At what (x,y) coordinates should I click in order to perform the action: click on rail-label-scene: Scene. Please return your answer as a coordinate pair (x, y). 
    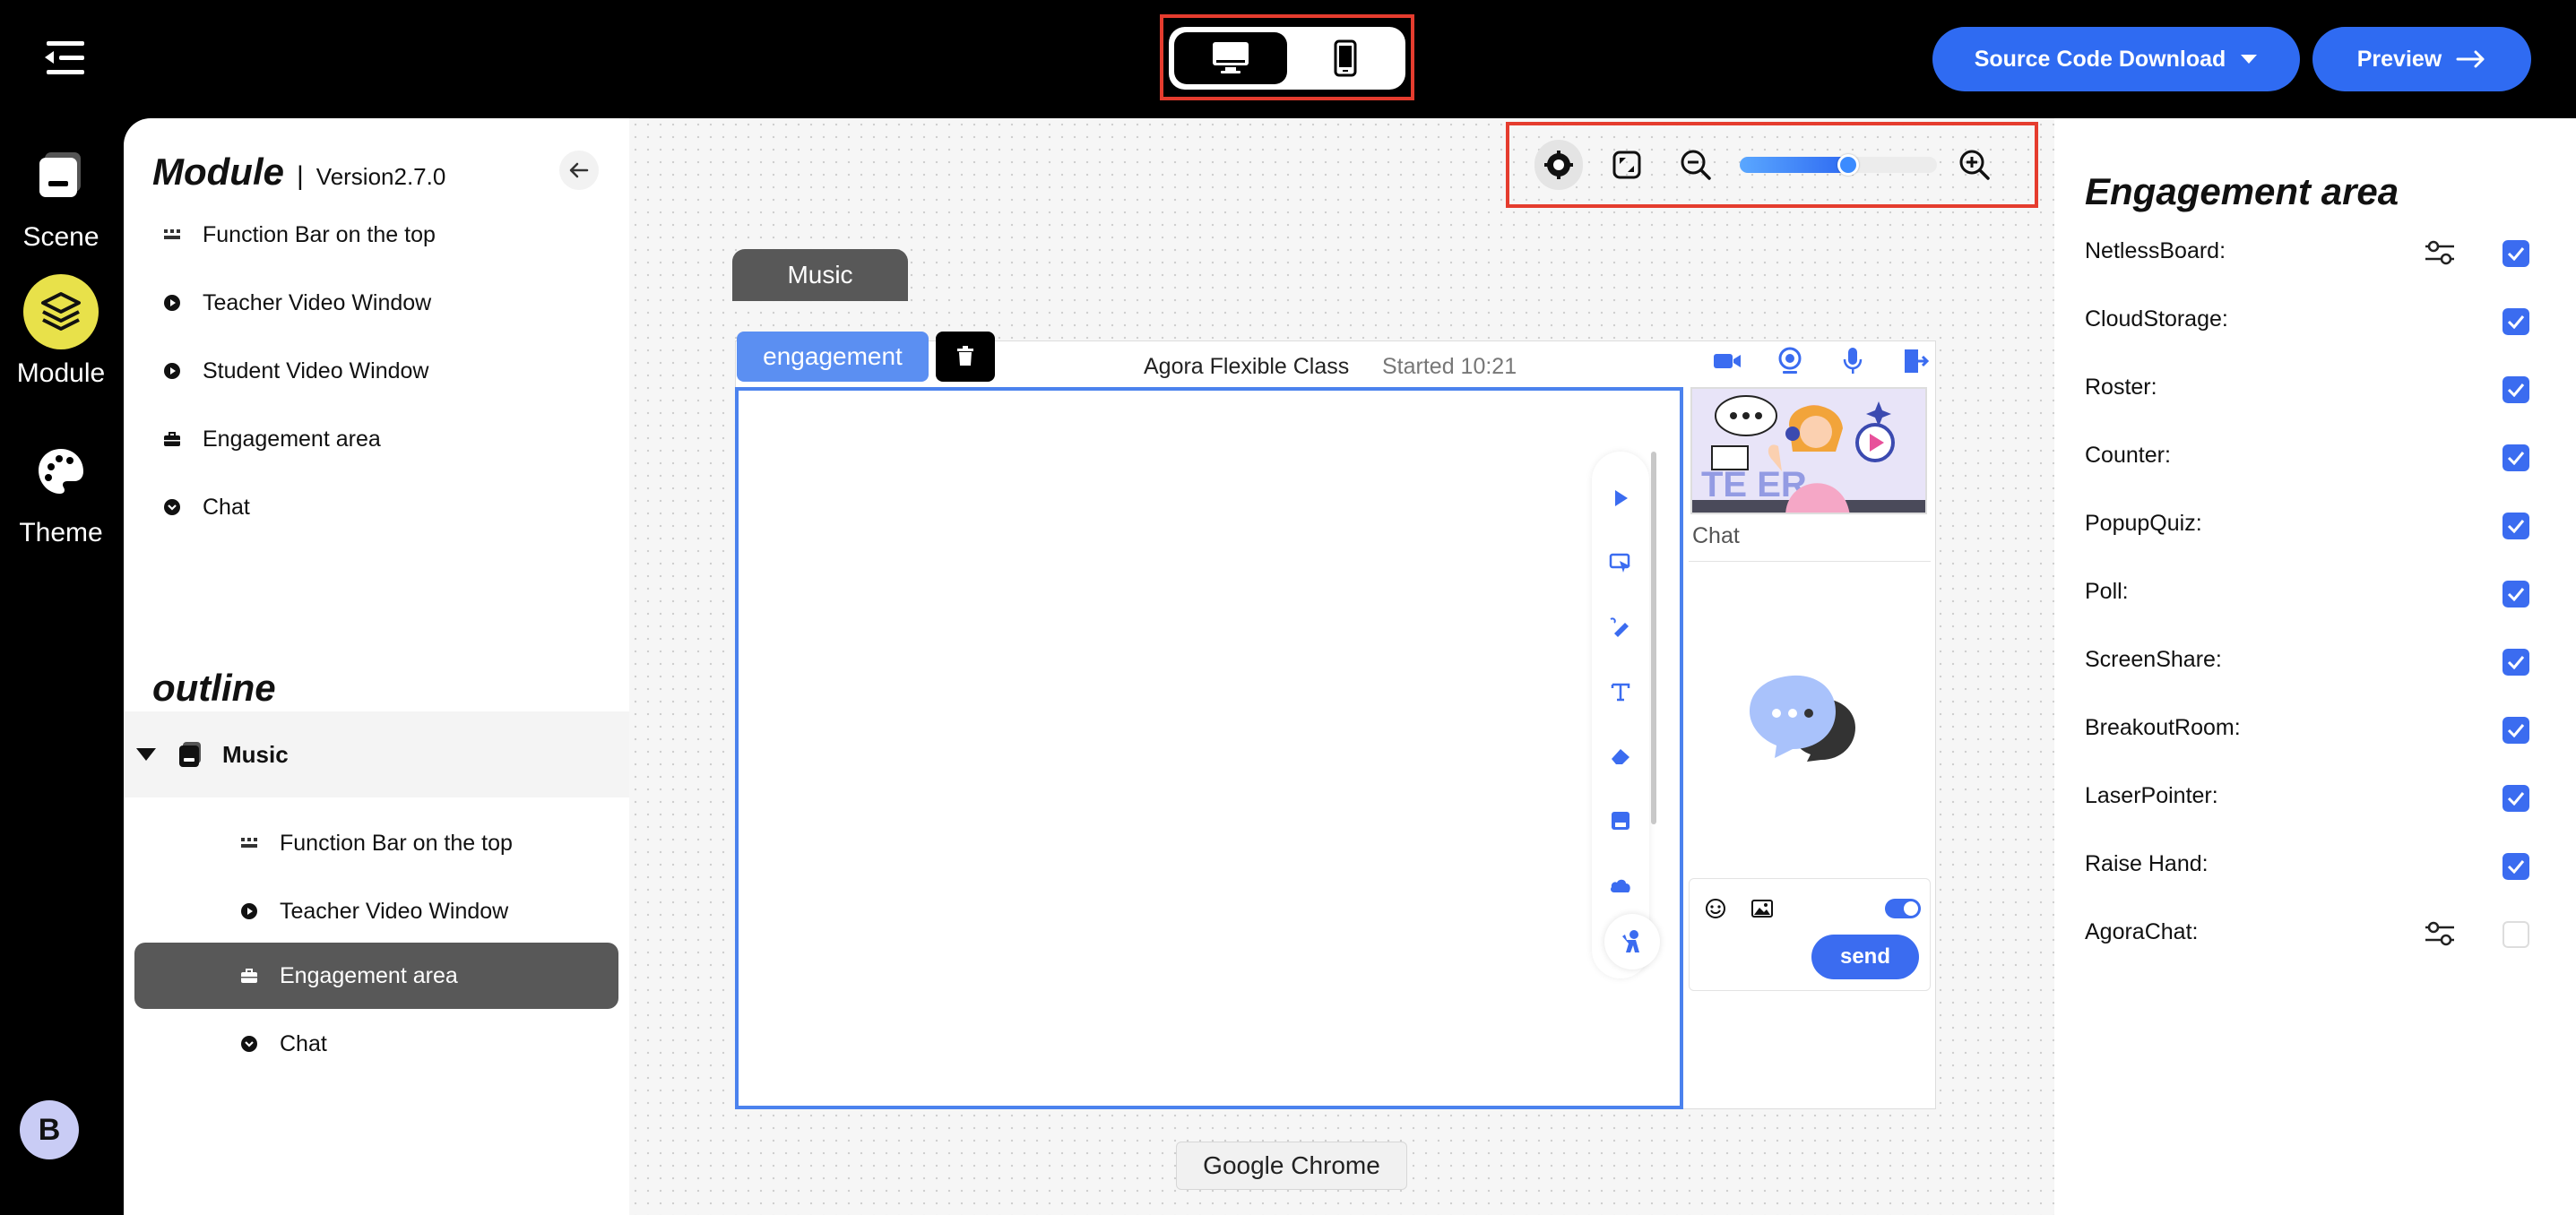
    Looking at the image, I should click on (60, 237).